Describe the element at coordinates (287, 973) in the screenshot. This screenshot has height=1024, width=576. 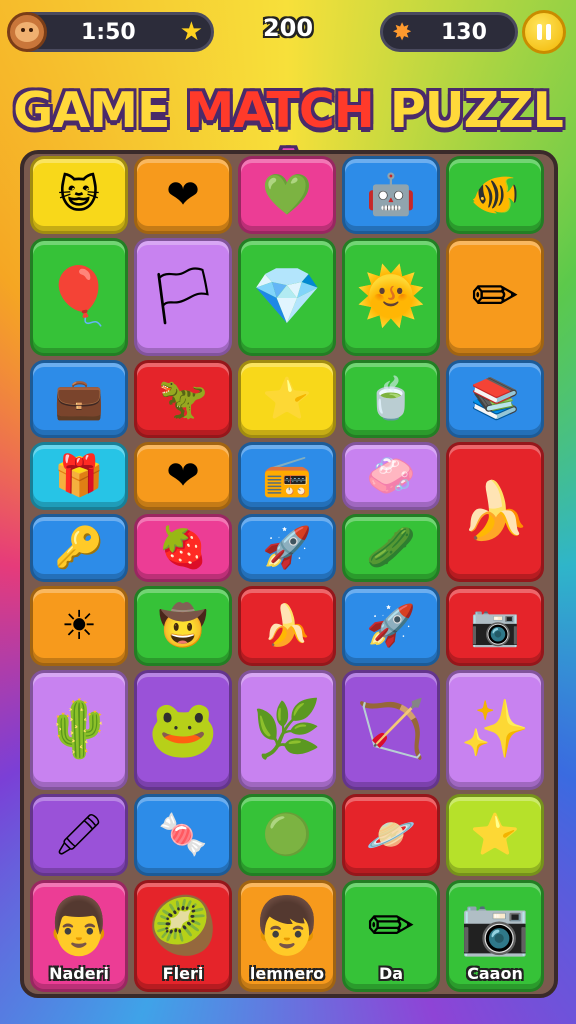
I see `tile-label: lemnero` at that location.